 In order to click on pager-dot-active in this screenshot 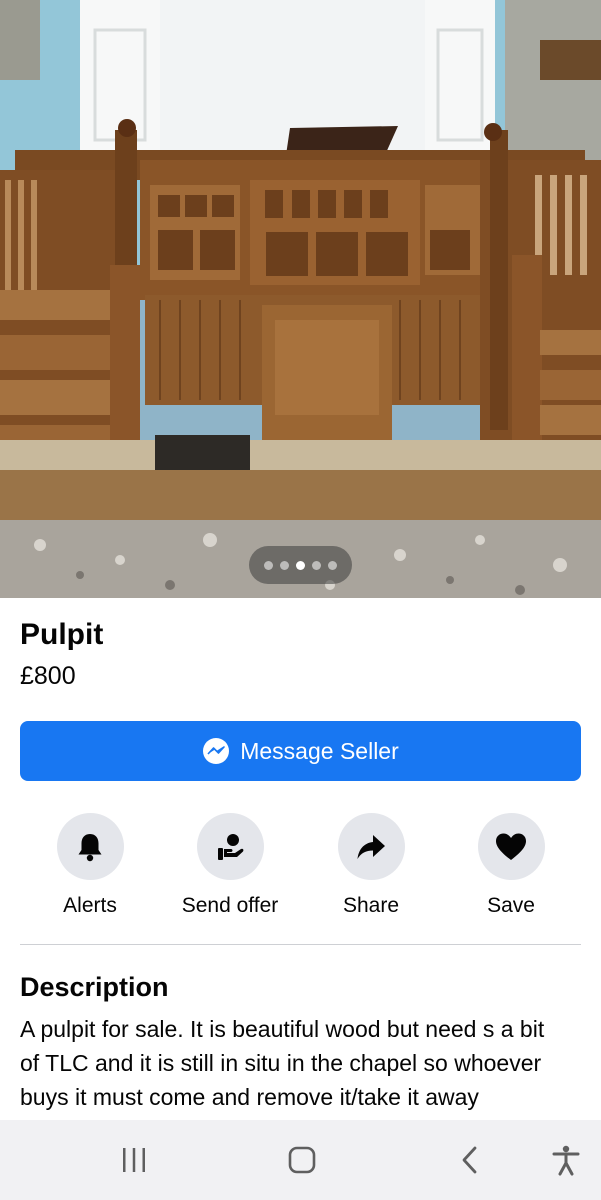, I will do `click(300, 565)`.